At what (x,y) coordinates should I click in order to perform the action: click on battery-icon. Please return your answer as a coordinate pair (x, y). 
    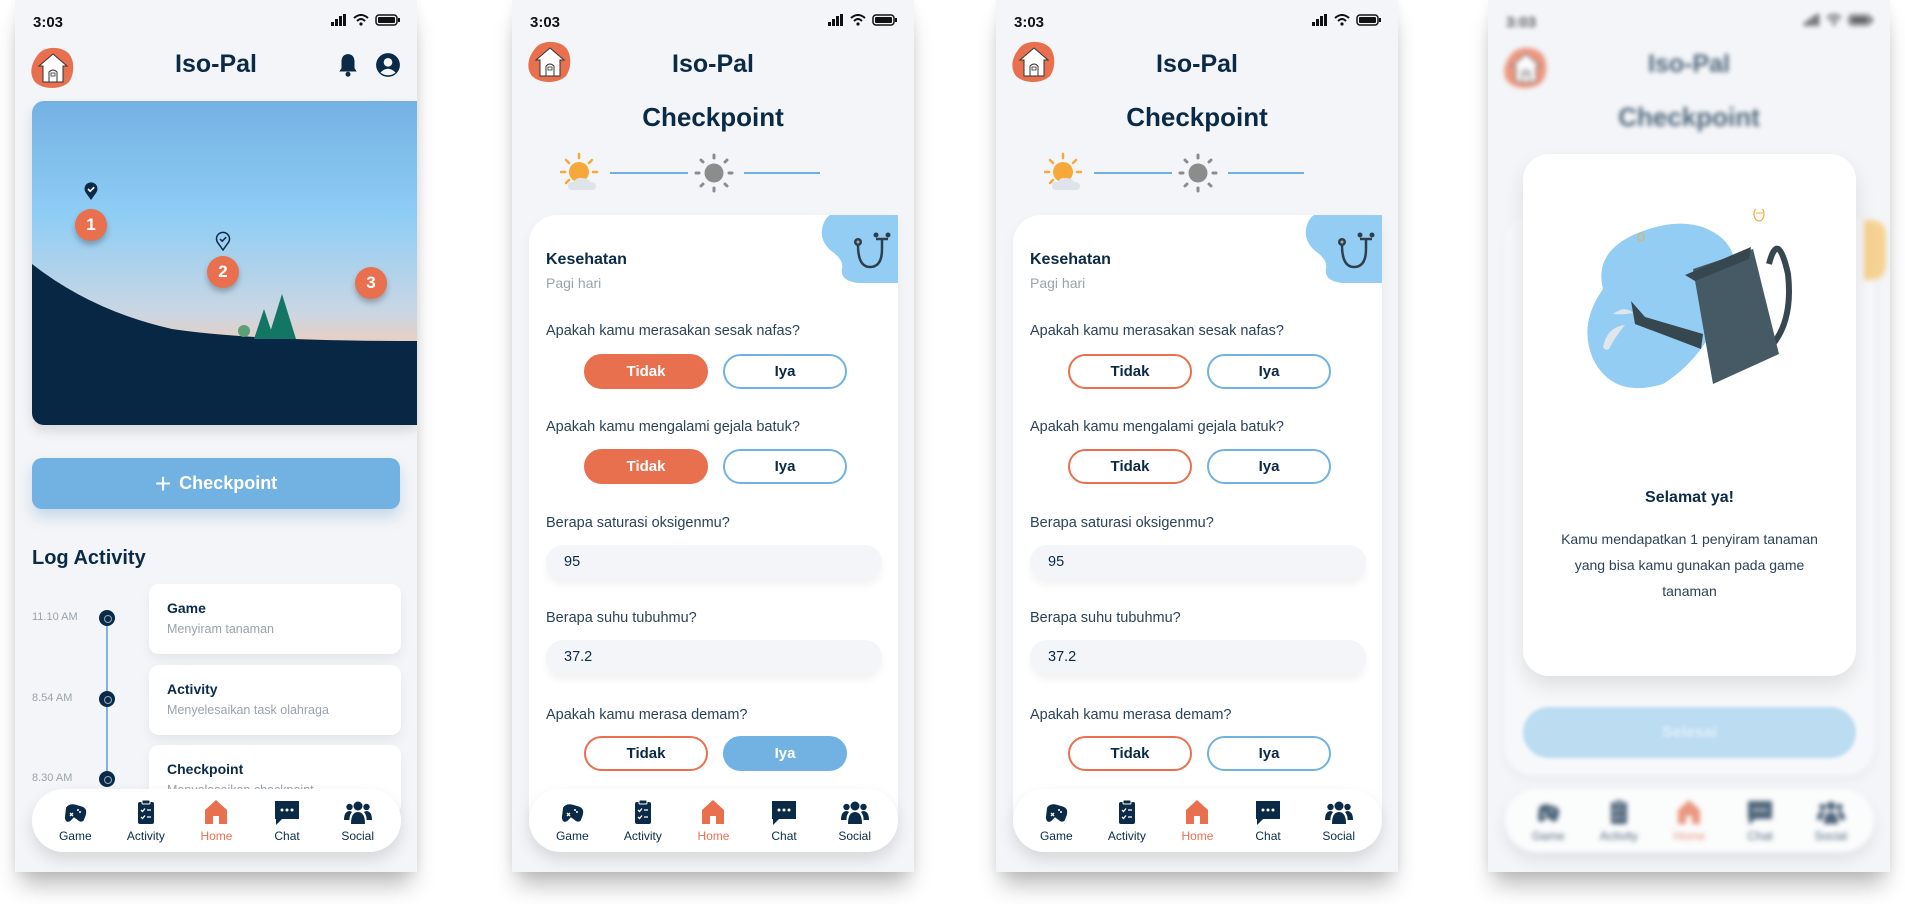
    Looking at the image, I should click on (1369, 20).